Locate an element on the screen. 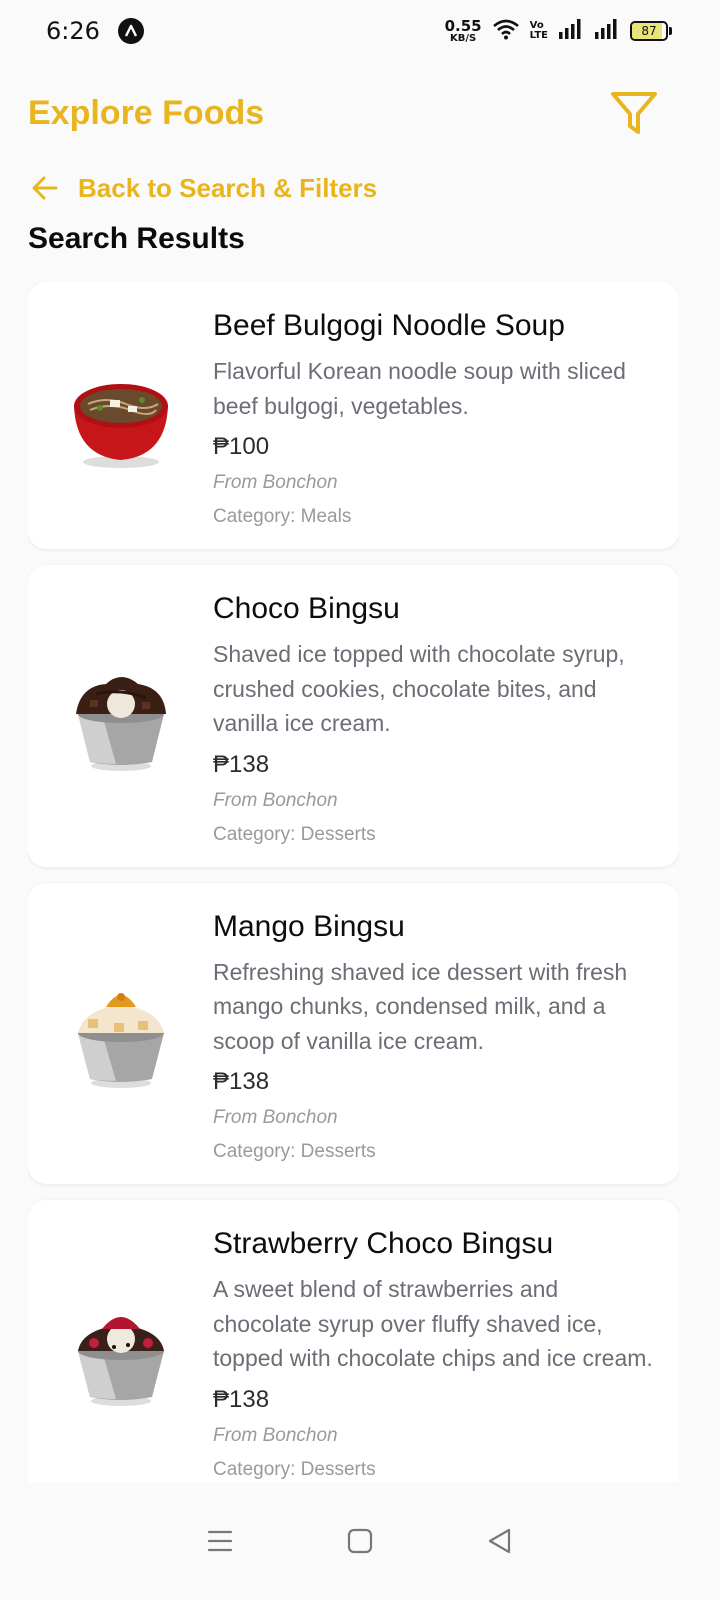  filter-icon is located at coordinates (634, 113).